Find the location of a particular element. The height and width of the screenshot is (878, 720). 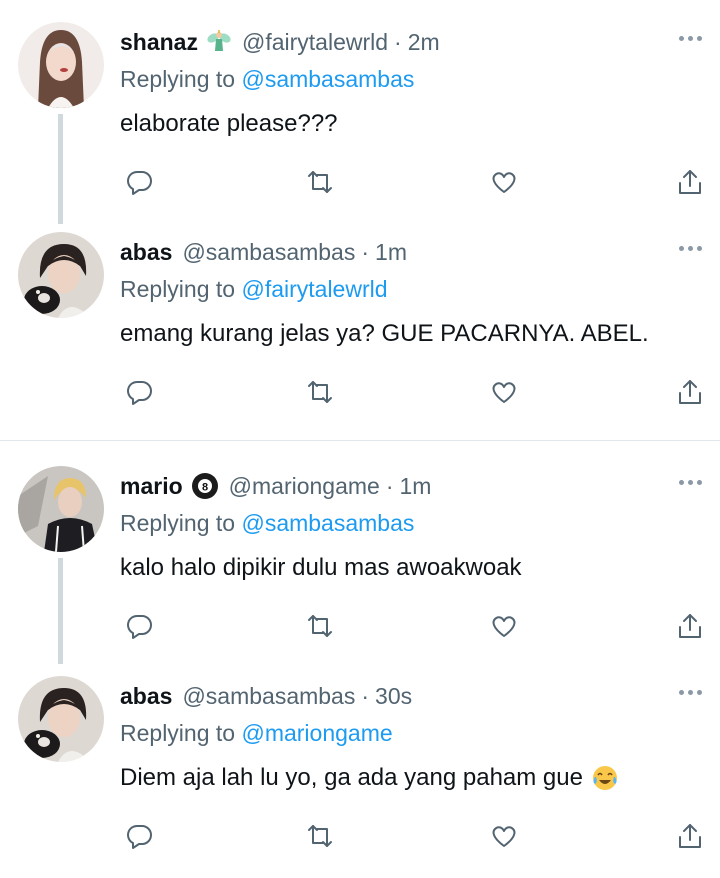

thread-divider is located at coordinates (360, 440).